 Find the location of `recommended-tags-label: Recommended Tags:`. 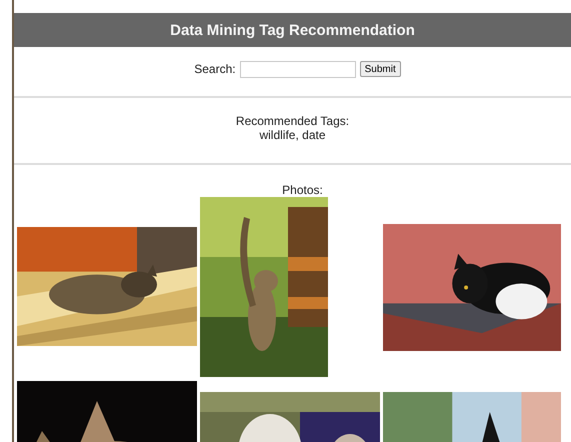

recommended-tags-label: Recommended Tags: is located at coordinates (293, 121).